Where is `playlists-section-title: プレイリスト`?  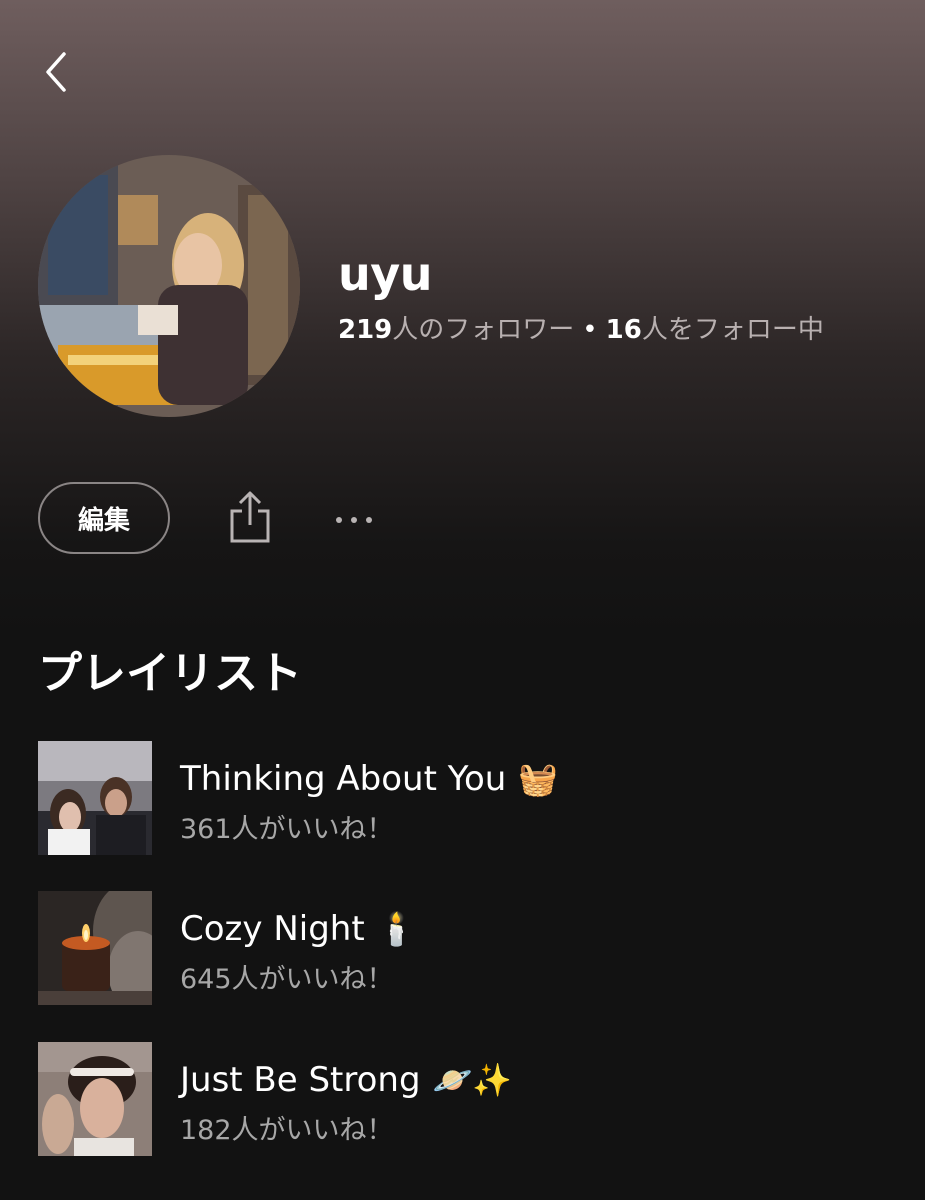 playlists-section-title: プレイリスト is located at coordinates (170, 673).